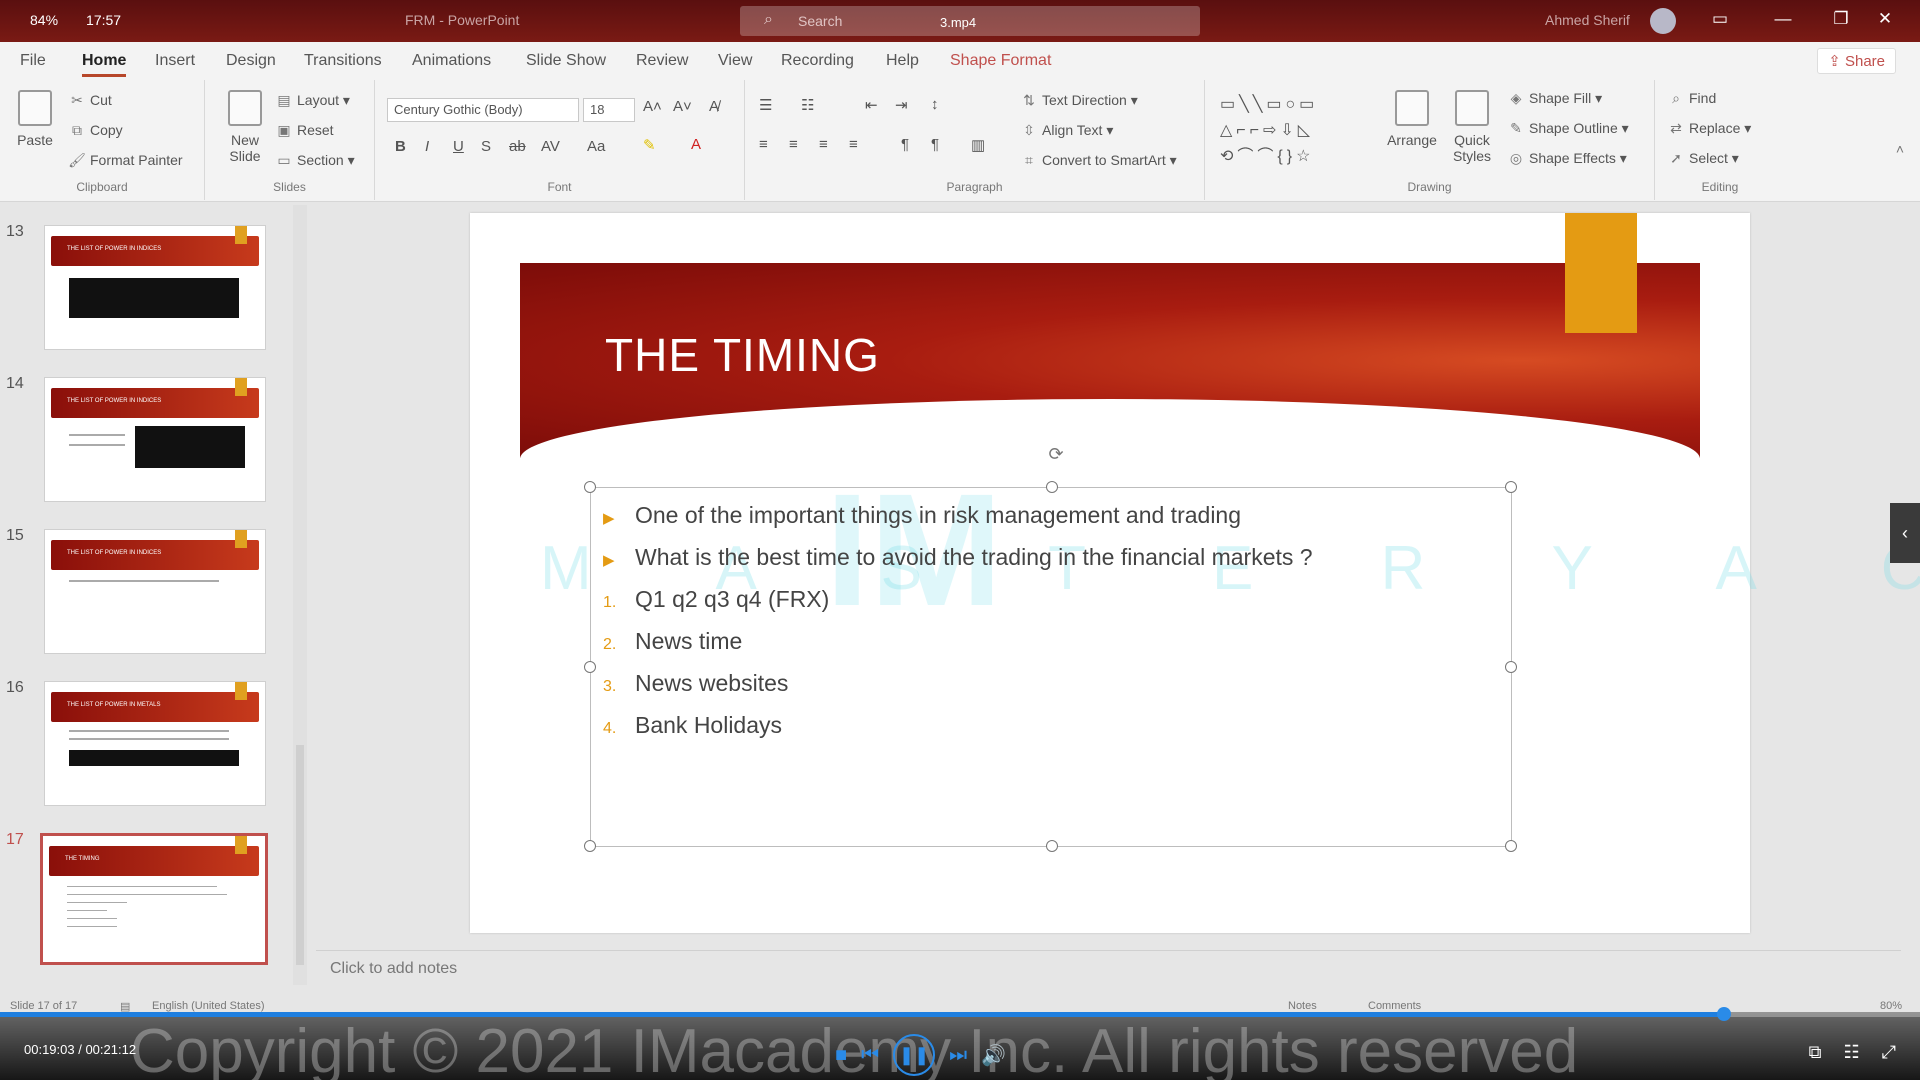 The image size is (1920, 1080). What do you see at coordinates (841, 1055) in the screenshot?
I see `stop-icon: ■` at bounding box center [841, 1055].